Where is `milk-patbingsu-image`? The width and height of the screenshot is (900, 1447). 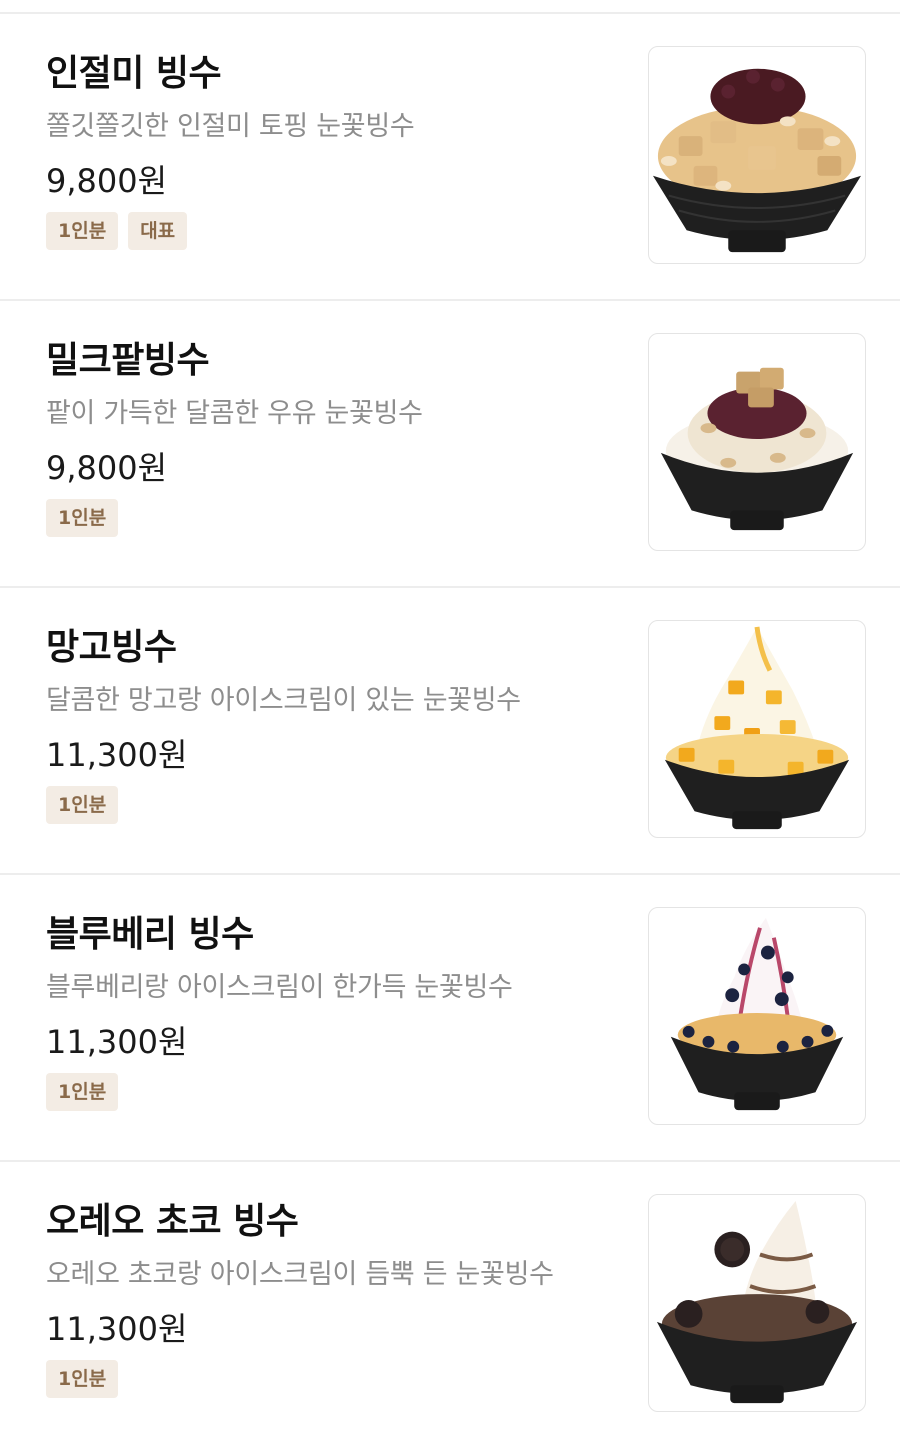
milk-patbingsu-image is located at coordinates (757, 442).